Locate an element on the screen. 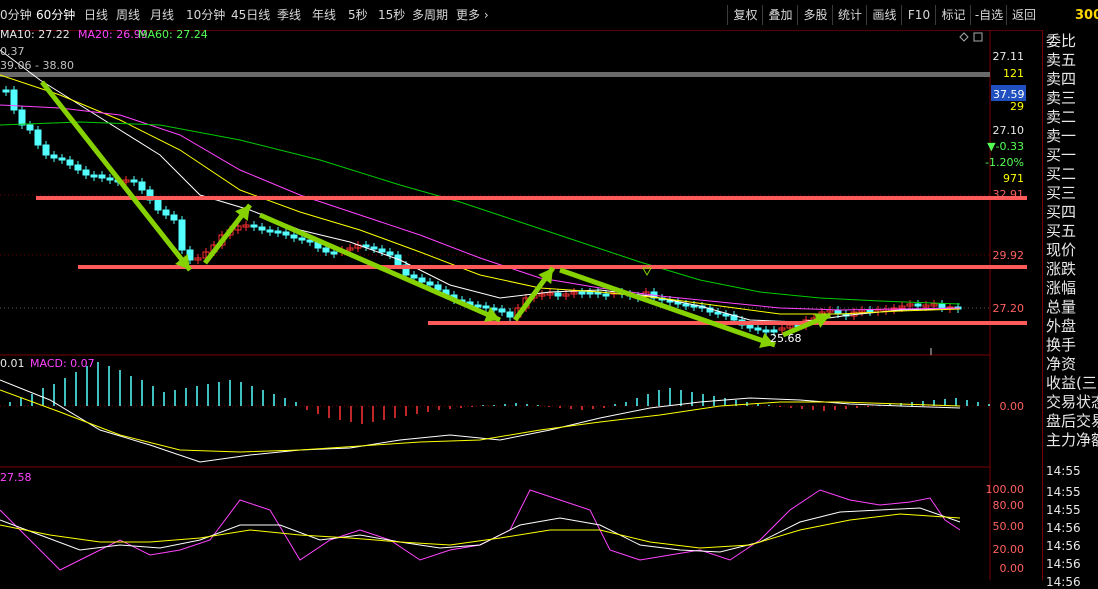  kdj-50: 50.00 is located at coordinates (1009, 526).